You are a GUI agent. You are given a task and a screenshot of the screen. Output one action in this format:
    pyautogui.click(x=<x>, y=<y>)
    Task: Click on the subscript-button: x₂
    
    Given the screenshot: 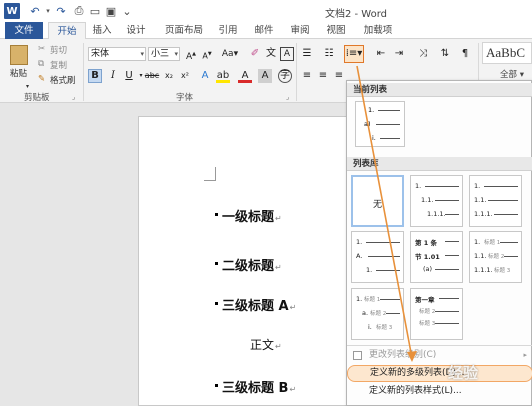 What is the action you would take?
    pyautogui.click(x=169, y=76)
    